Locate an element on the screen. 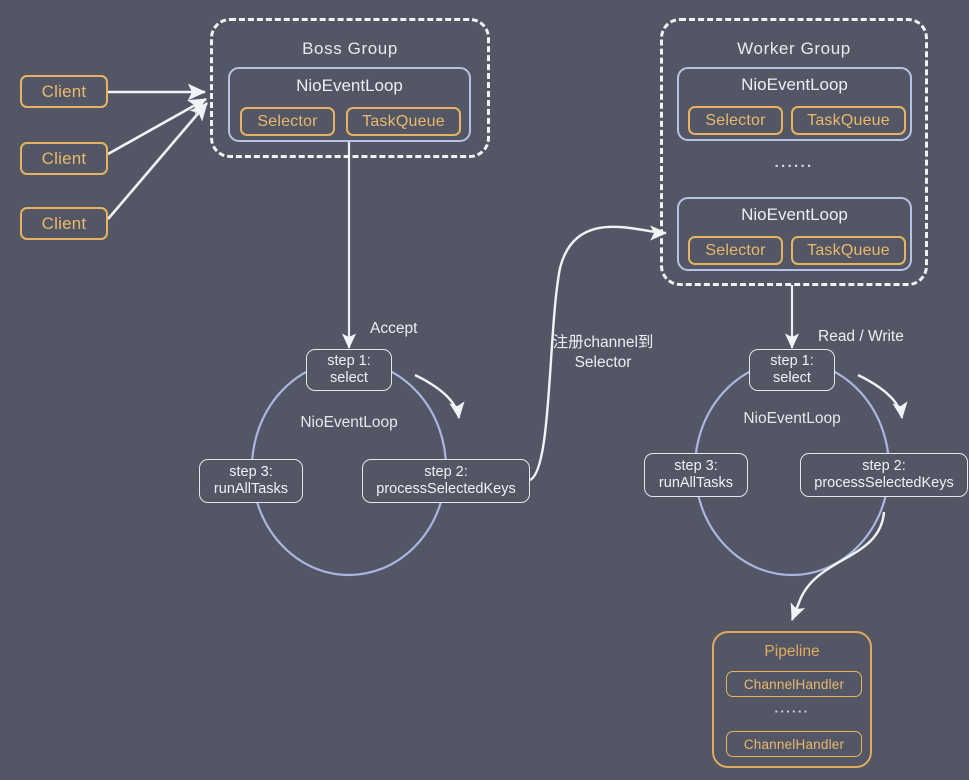 Image resolution: width=969 pixels, height=780 pixels. worker-step-1: step 1: select is located at coordinates (792, 370).